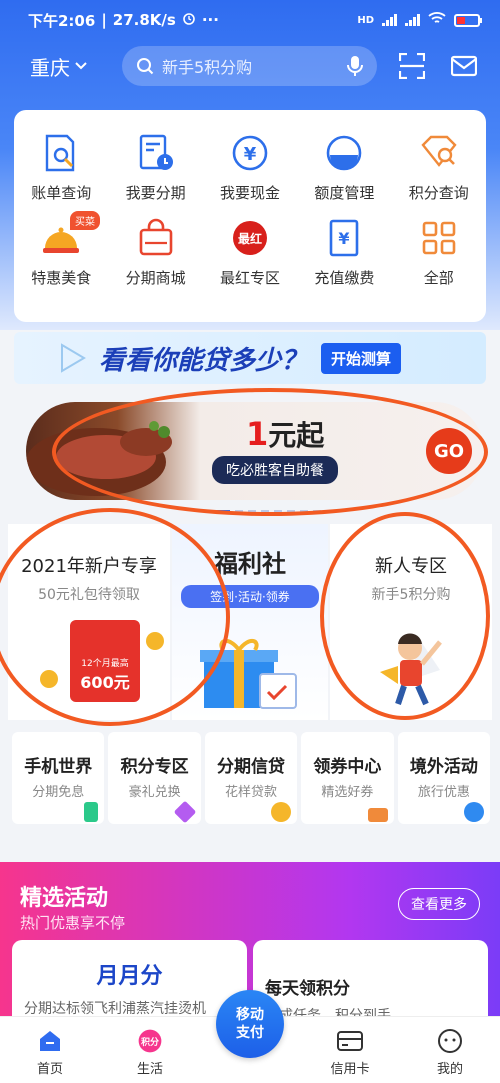 The width and height of the screenshot is (500, 1083). Describe the element at coordinates (156, 153) in the screenshot. I see `installment-icon` at that location.